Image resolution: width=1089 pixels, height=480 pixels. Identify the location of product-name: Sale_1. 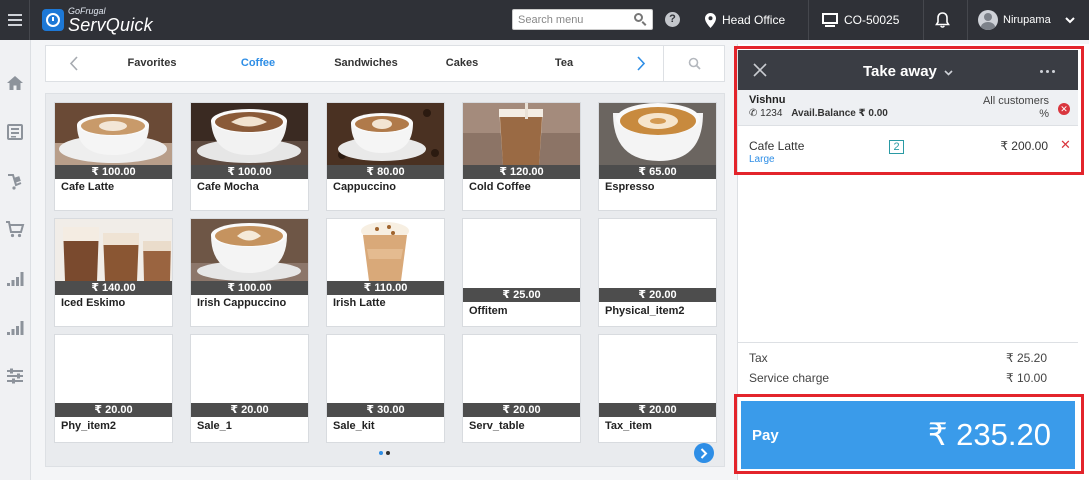
(214, 426).